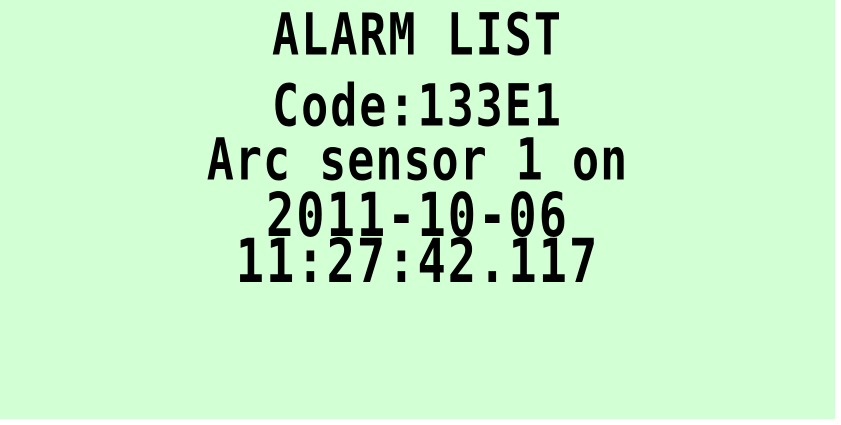  Describe the element at coordinates (417, 34) in the screenshot. I see `screen-title: ALARM LIST` at that location.